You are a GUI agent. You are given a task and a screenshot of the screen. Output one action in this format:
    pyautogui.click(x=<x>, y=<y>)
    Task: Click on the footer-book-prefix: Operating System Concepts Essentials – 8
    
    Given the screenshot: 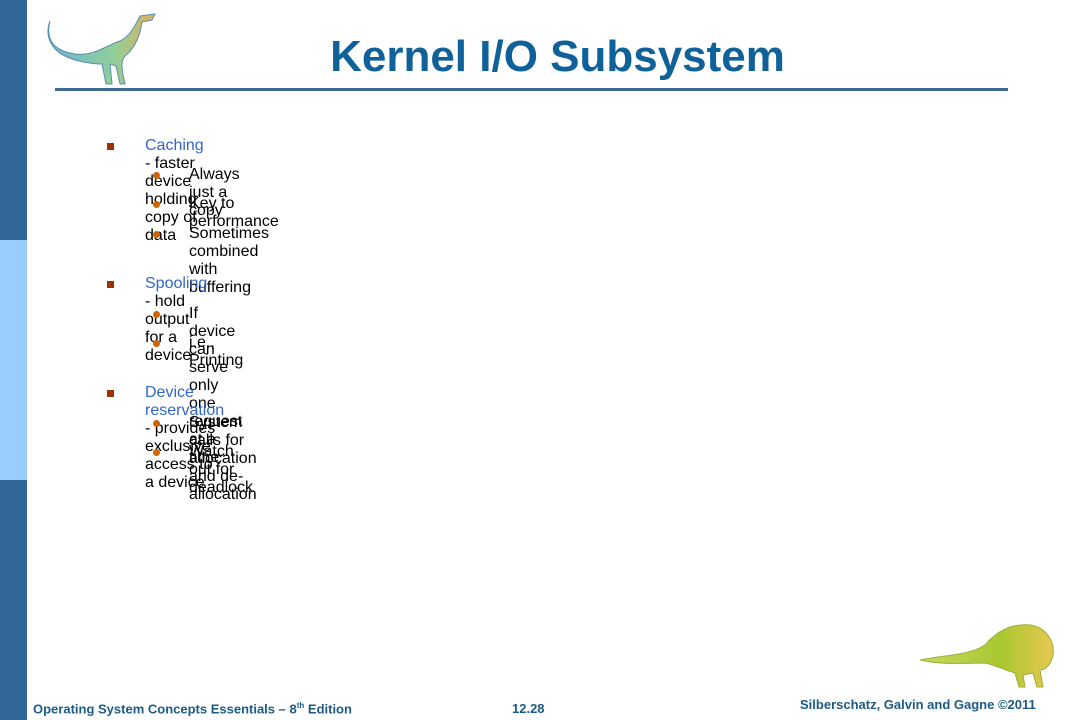 What is the action you would take?
    pyautogui.click(x=165, y=709)
    